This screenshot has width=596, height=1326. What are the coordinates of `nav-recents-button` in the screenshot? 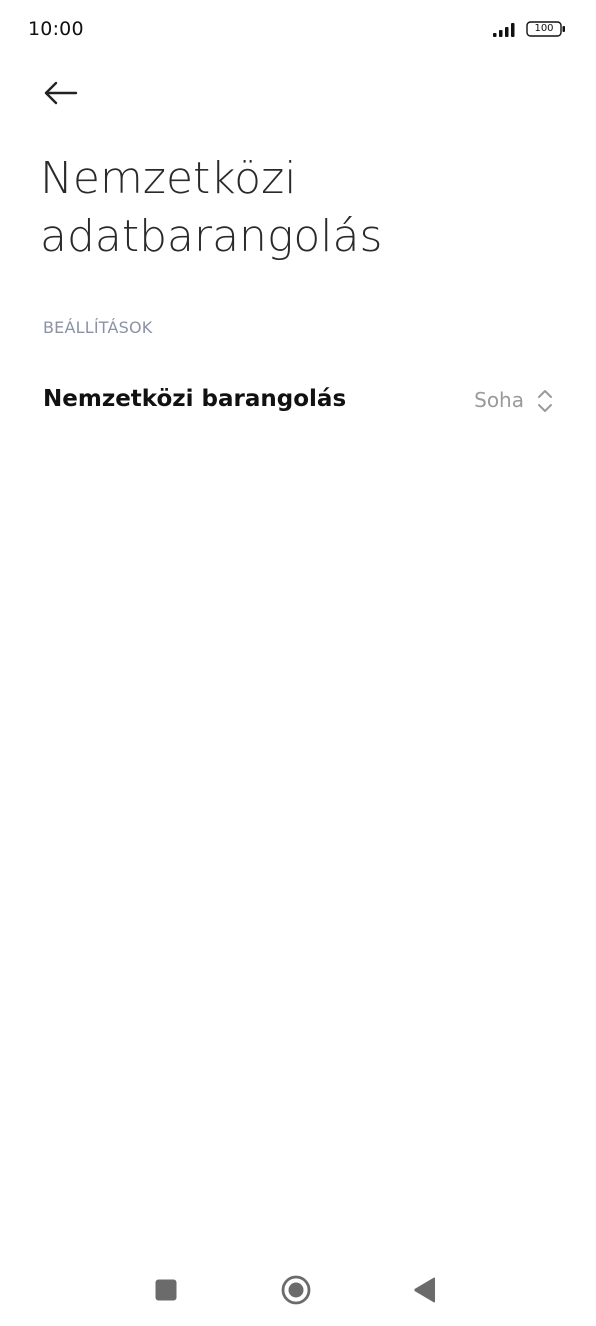 It's located at (166, 1290).